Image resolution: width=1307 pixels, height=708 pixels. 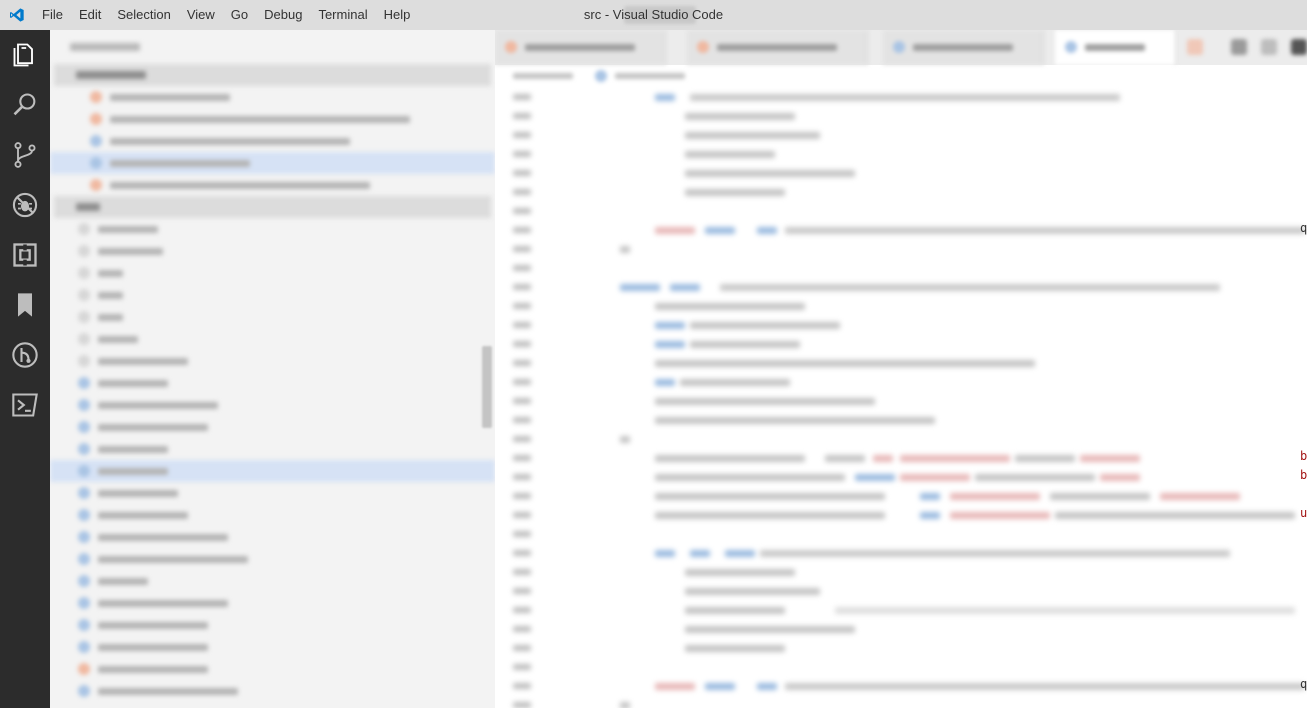 What do you see at coordinates (25, 355) in the screenshot?
I see `git-graph-icon` at bounding box center [25, 355].